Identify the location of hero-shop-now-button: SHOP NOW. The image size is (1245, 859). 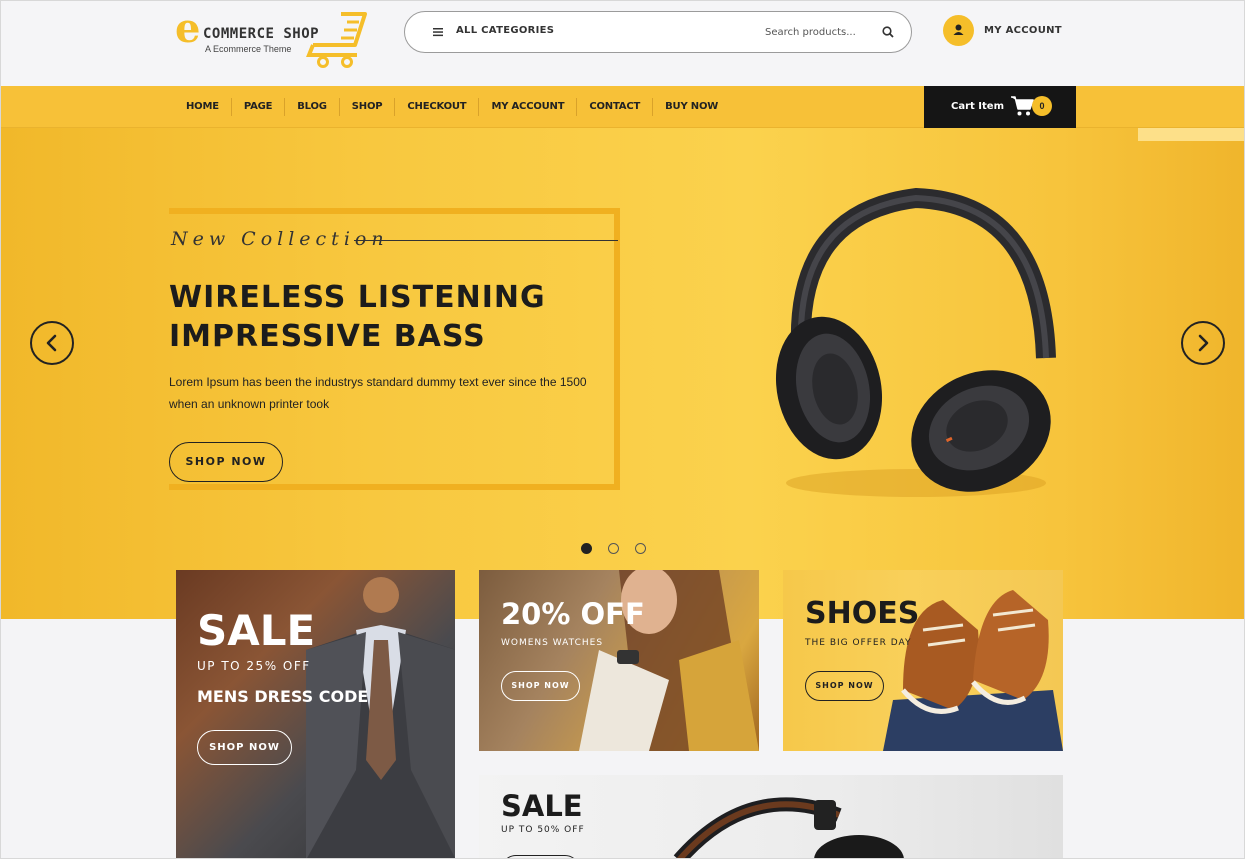
(226, 462).